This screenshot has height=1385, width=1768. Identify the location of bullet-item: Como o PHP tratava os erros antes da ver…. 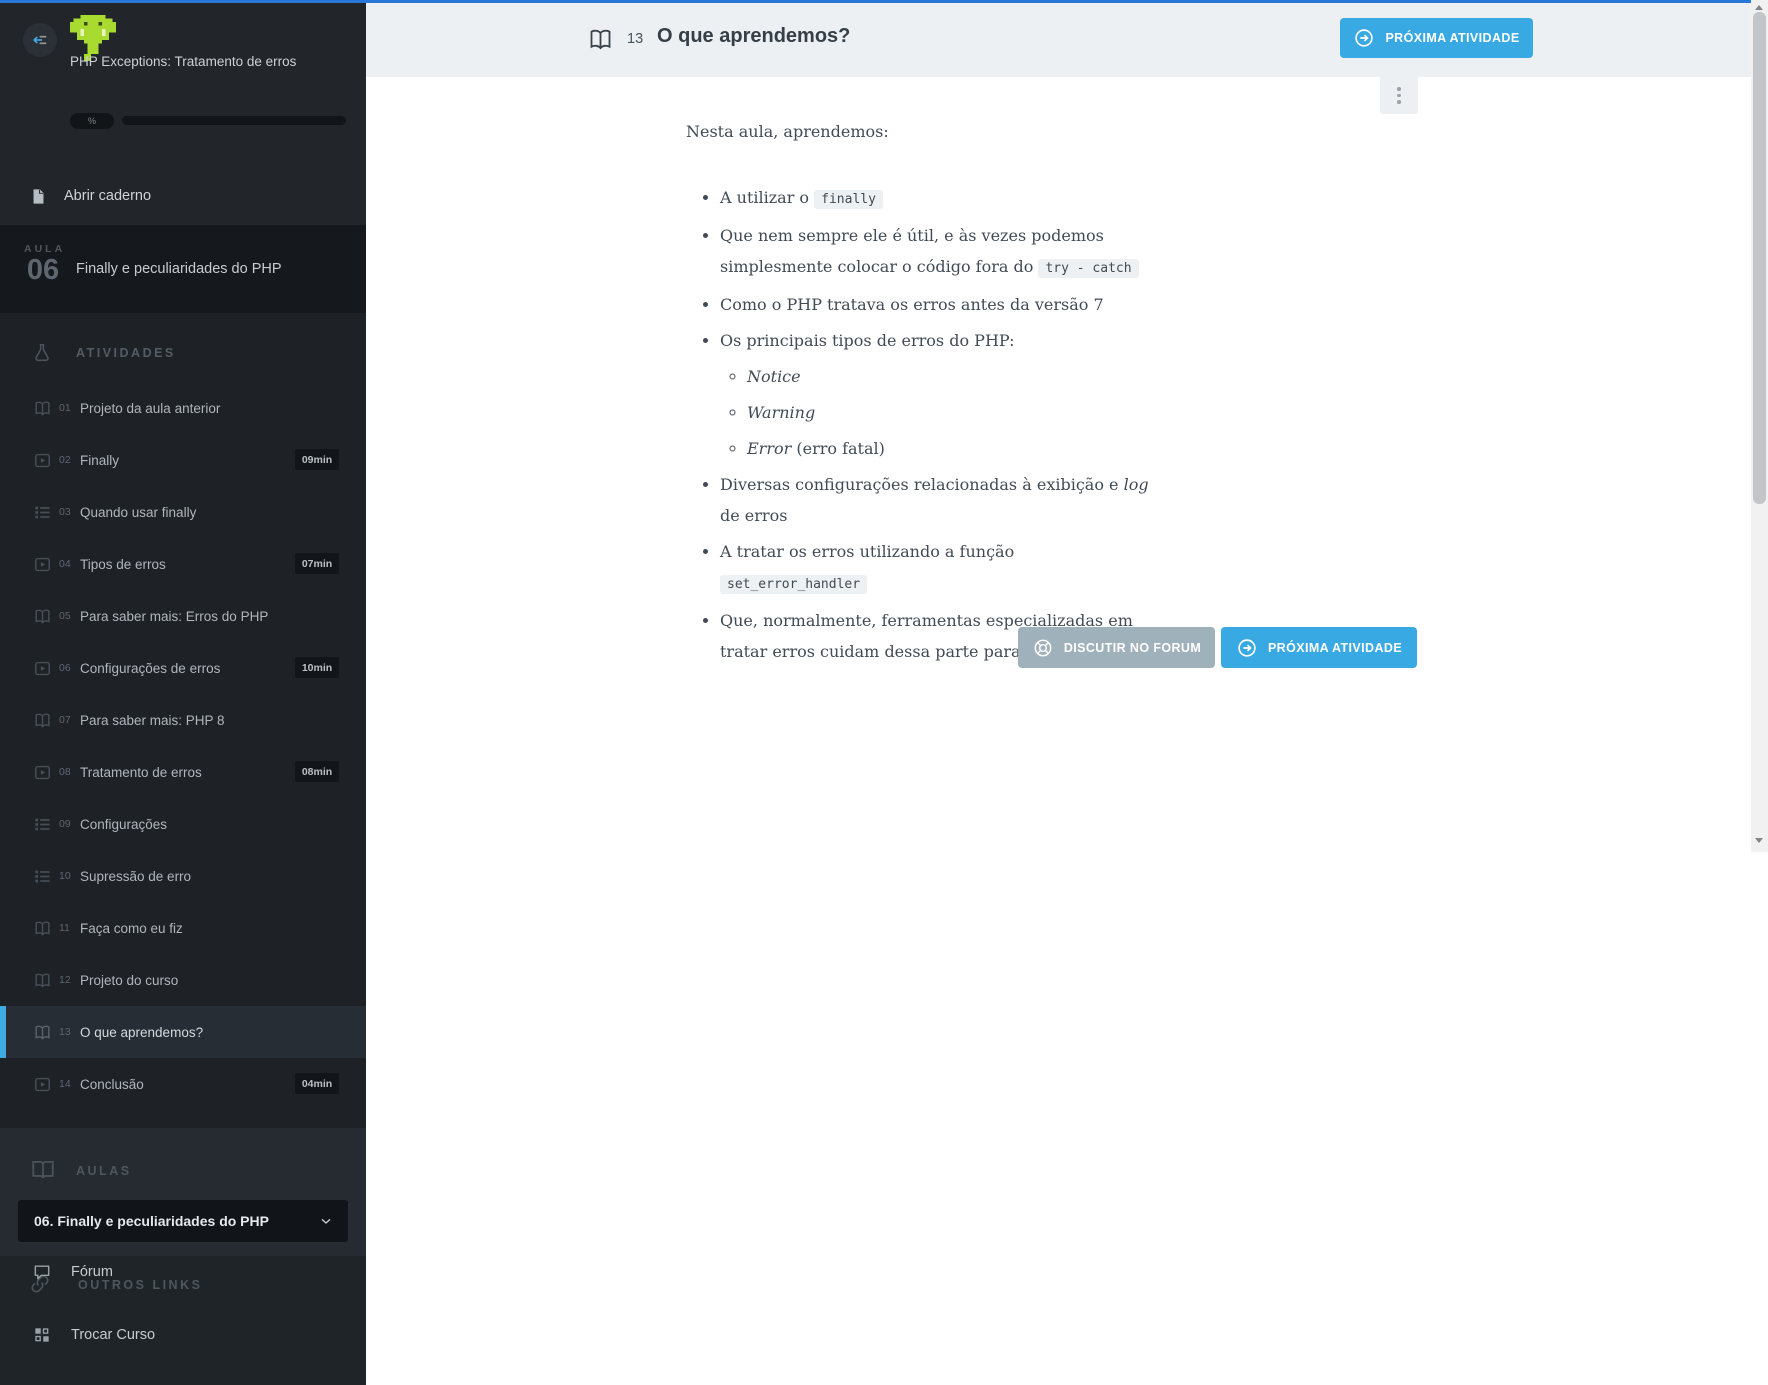
(939, 304).